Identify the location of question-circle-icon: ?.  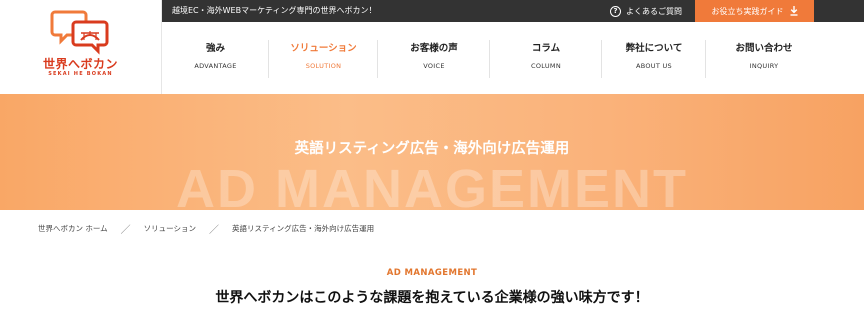
(615, 11).